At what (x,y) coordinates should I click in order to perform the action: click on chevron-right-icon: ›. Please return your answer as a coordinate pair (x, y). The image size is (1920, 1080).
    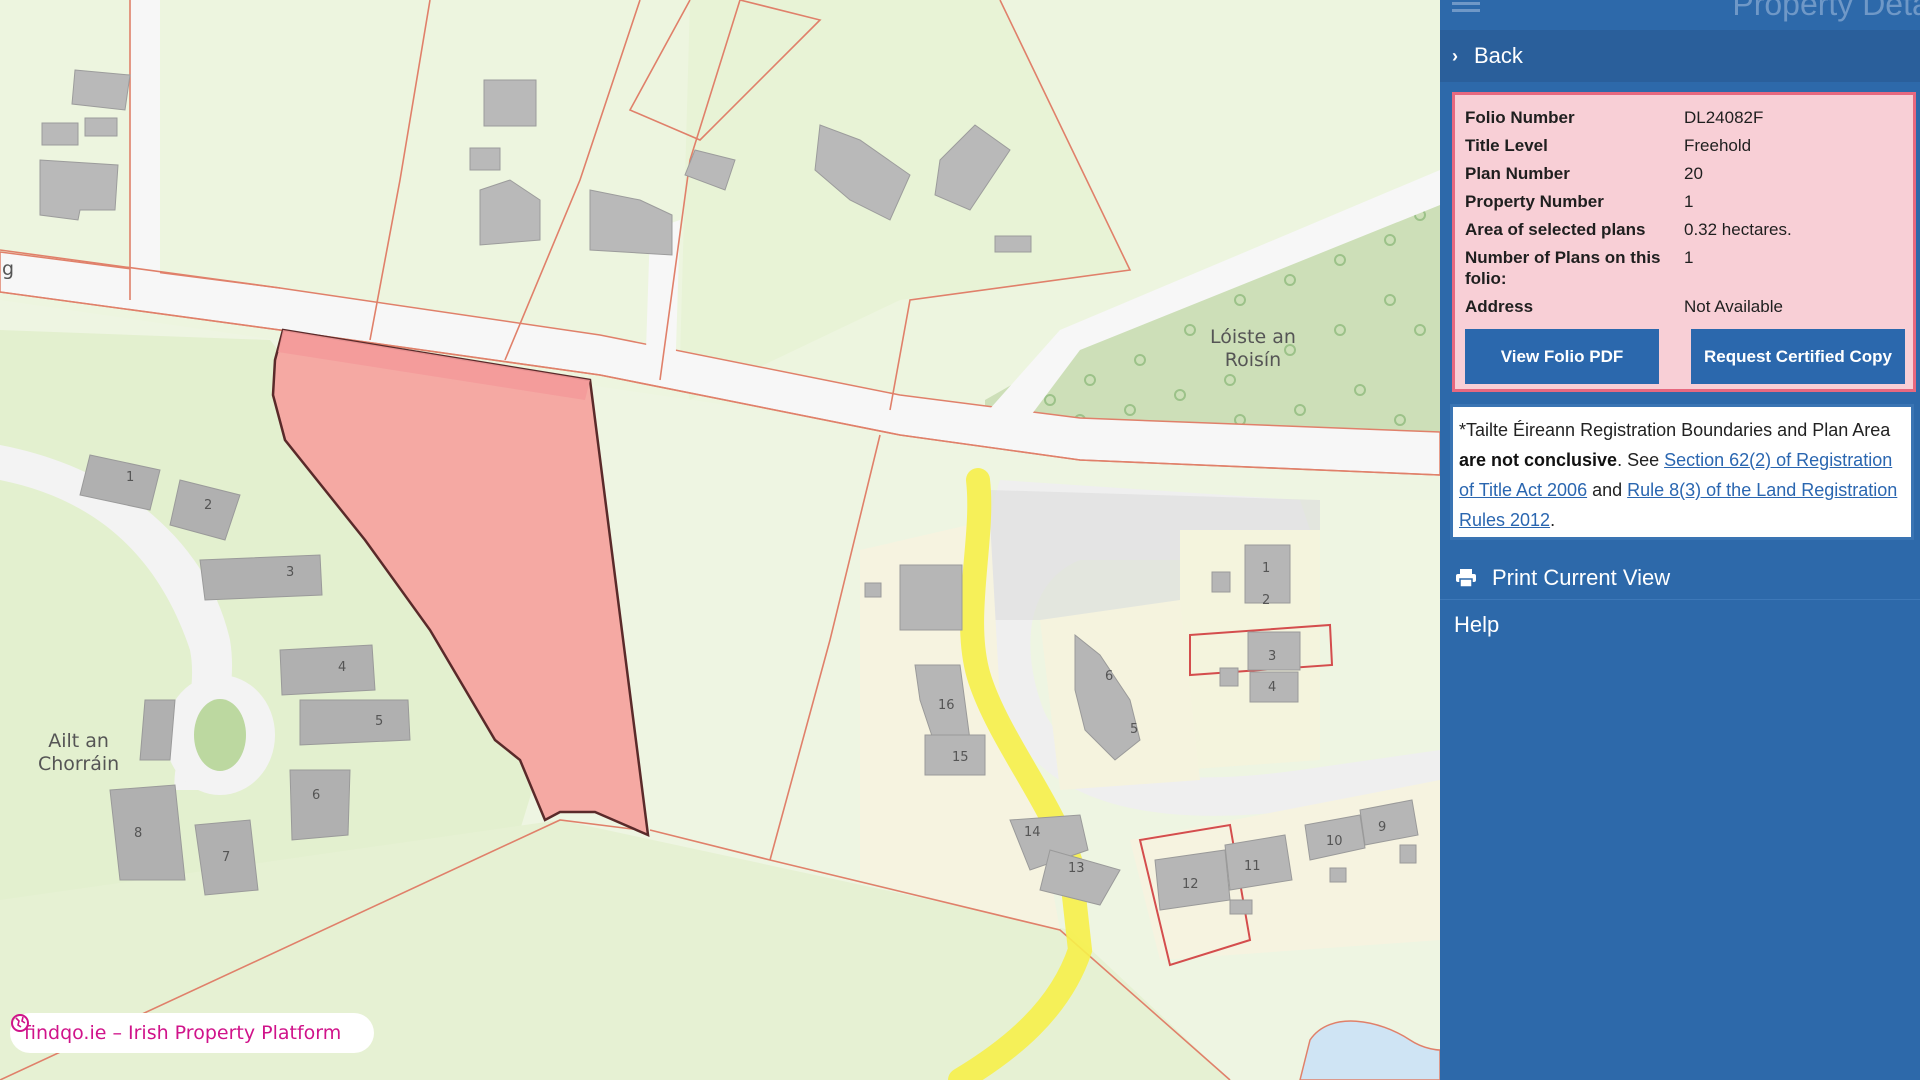
    Looking at the image, I should click on (1455, 55).